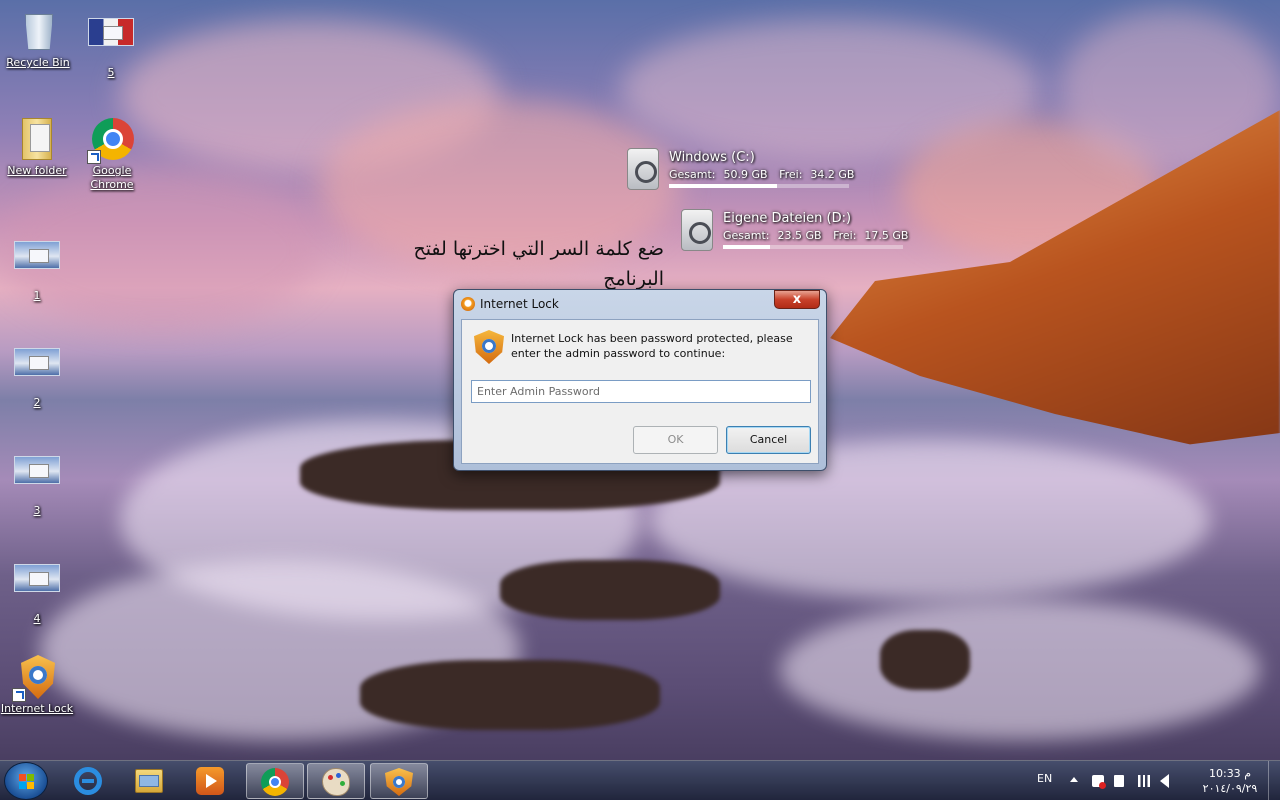 The width and height of the screenshot is (1280, 800). I want to click on desktop-icon-1: 1, so click(37, 267).